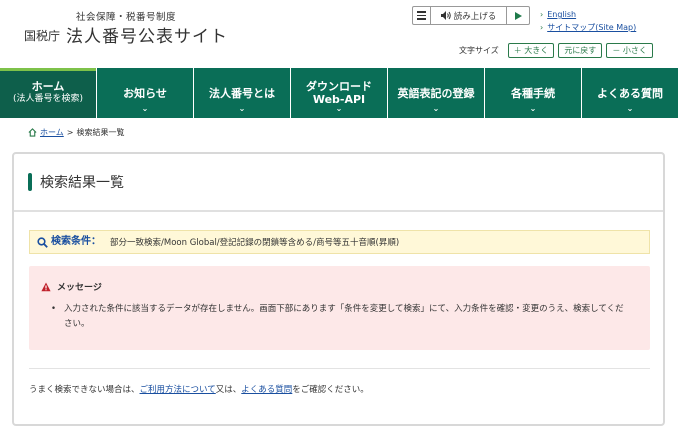 This screenshot has width=678, height=437. Describe the element at coordinates (42, 242) in the screenshot. I see `search-icon` at that location.